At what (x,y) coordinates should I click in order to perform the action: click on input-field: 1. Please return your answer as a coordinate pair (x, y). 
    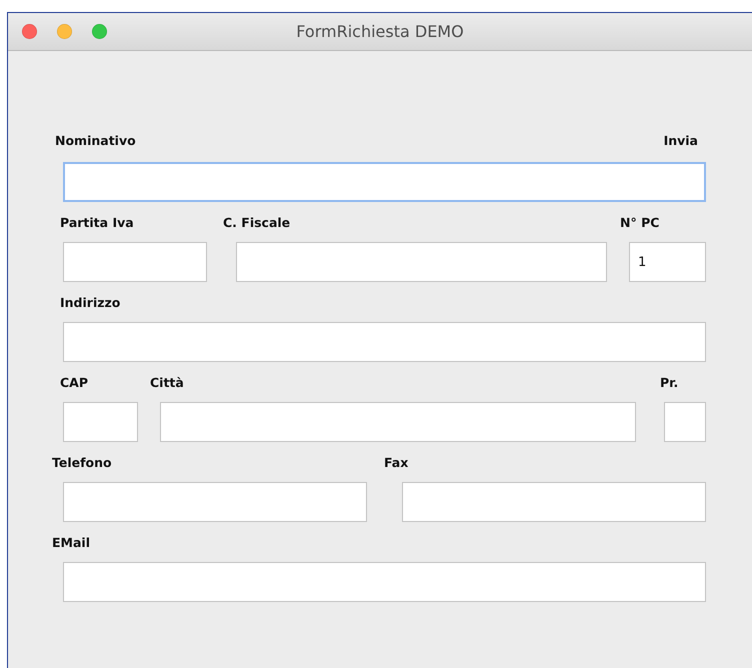
    Looking at the image, I should click on (667, 262).